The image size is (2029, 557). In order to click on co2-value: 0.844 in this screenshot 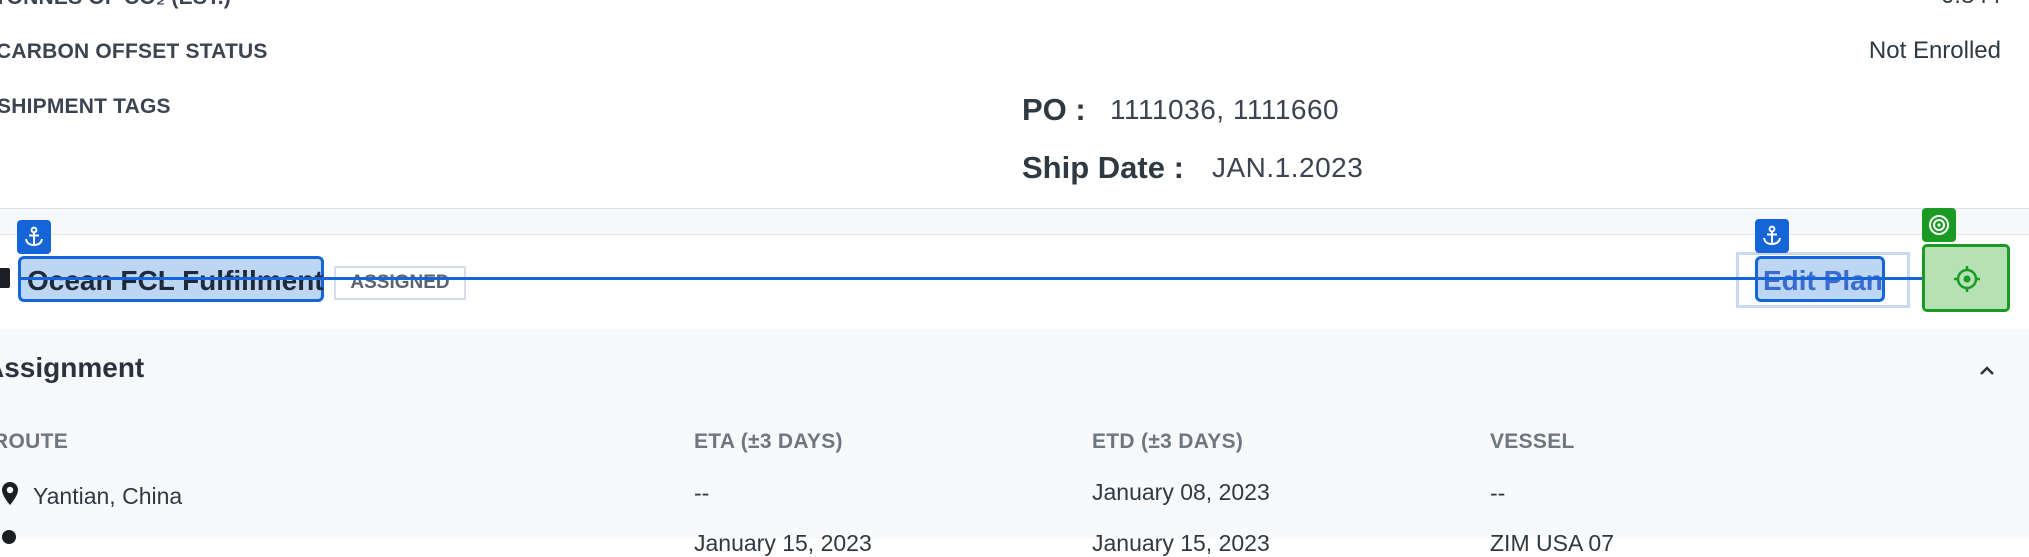, I will do `click(1971, 5)`.